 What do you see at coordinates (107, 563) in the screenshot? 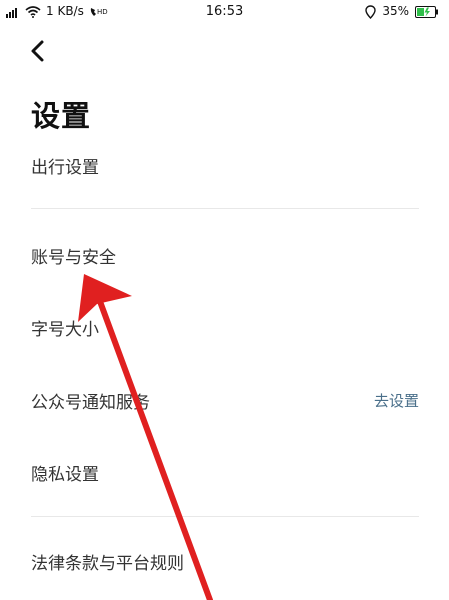
I see `setting-legal-label: 法律条款与平台规则` at bounding box center [107, 563].